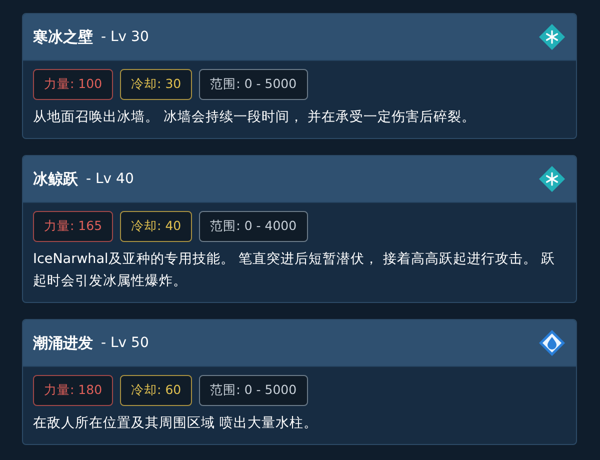 The width and height of the screenshot is (600, 460). What do you see at coordinates (156, 226) in the screenshot?
I see `cooldown-stat: 冷却: 40` at bounding box center [156, 226].